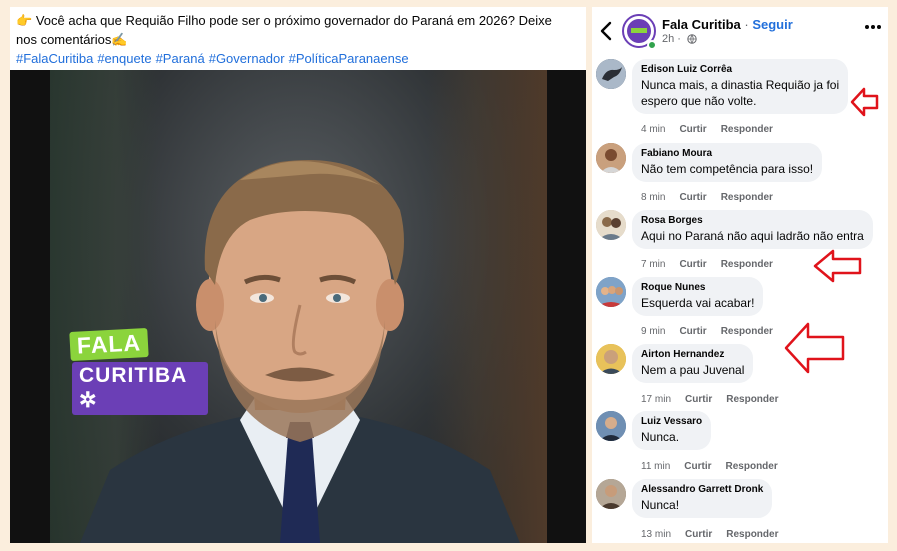 The height and width of the screenshot is (551, 897). What do you see at coordinates (349, 58) in the screenshot?
I see `hashtag-link: #PolíticaParanaense` at bounding box center [349, 58].